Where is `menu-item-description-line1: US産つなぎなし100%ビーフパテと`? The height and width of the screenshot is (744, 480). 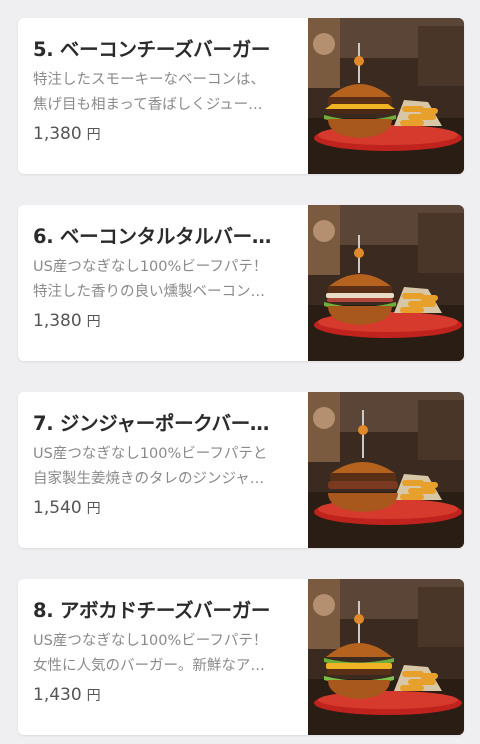 menu-item-description-line1: US産つなぎなし100%ビーフパテと is located at coordinates (150, 454).